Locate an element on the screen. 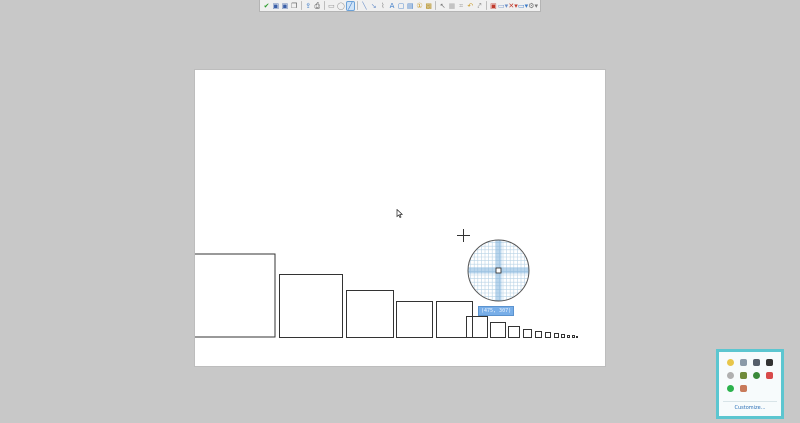 This screenshot has height=423, width=800. export-dropdown-icon: ▭▾ is located at coordinates (503, 6).